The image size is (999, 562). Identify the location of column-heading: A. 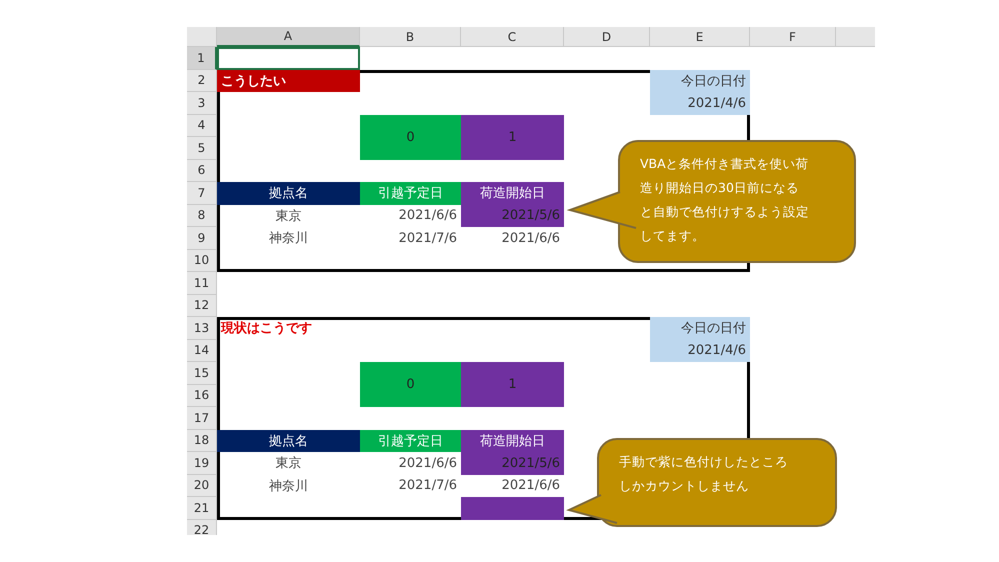
(288, 37).